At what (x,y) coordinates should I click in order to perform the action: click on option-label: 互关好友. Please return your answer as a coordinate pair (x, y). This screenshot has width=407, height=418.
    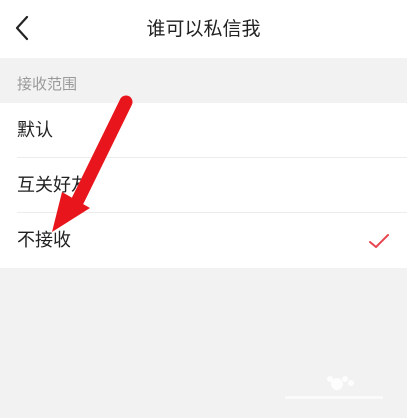
    Looking at the image, I should click on (53, 185).